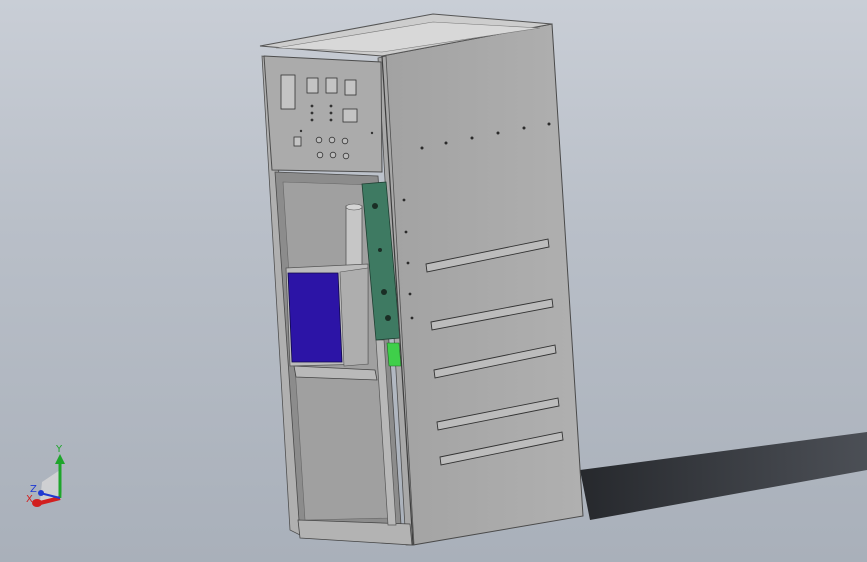 This screenshot has width=867, height=562. I want to click on cylindrical-component, so click(354, 236).